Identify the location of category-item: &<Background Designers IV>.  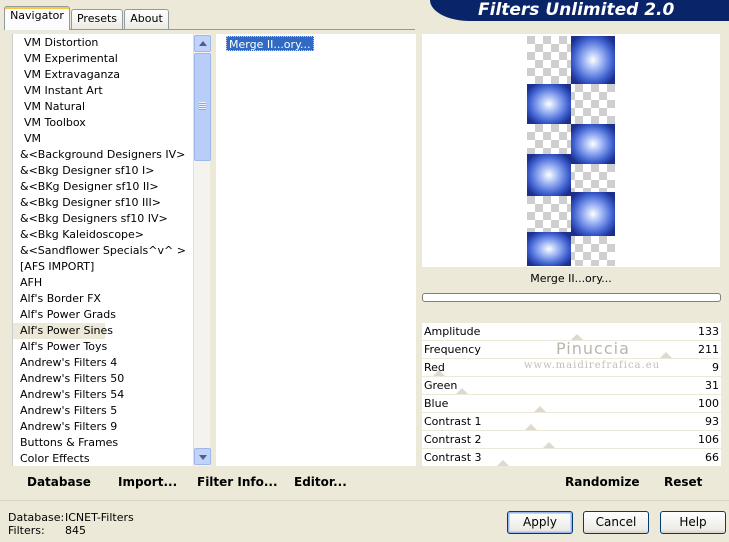
(111, 155).